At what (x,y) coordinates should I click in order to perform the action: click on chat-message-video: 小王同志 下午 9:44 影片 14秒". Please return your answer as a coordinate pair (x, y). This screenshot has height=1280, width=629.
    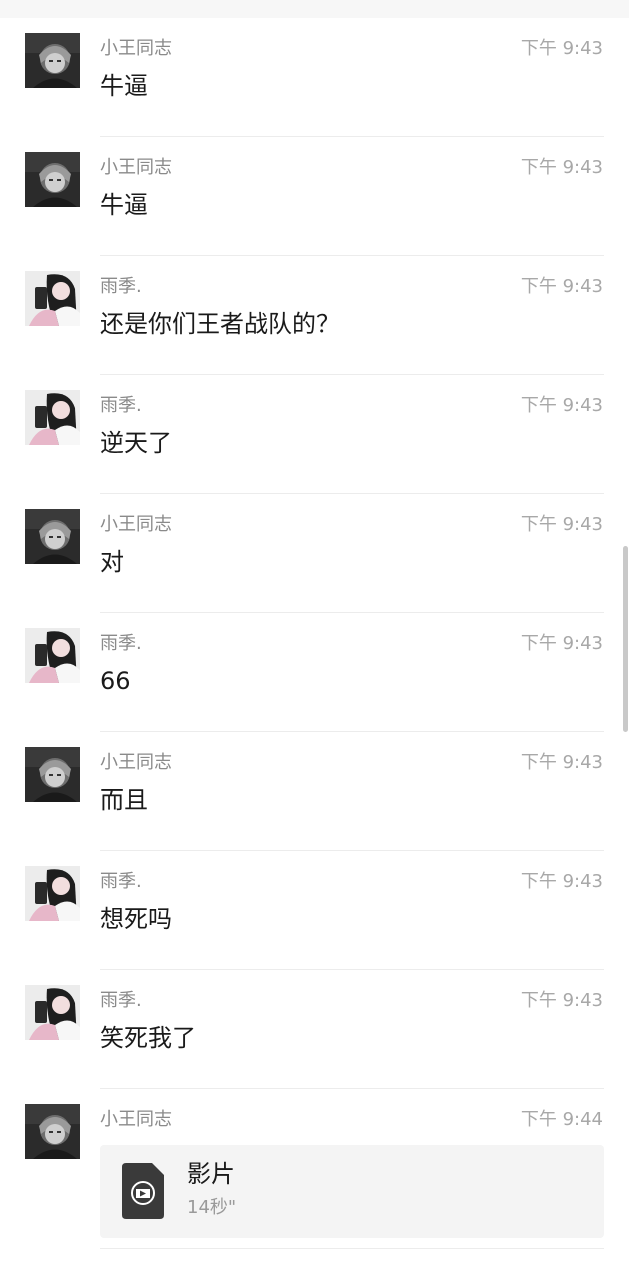
    Looking at the image, I should click on (314, 1171).